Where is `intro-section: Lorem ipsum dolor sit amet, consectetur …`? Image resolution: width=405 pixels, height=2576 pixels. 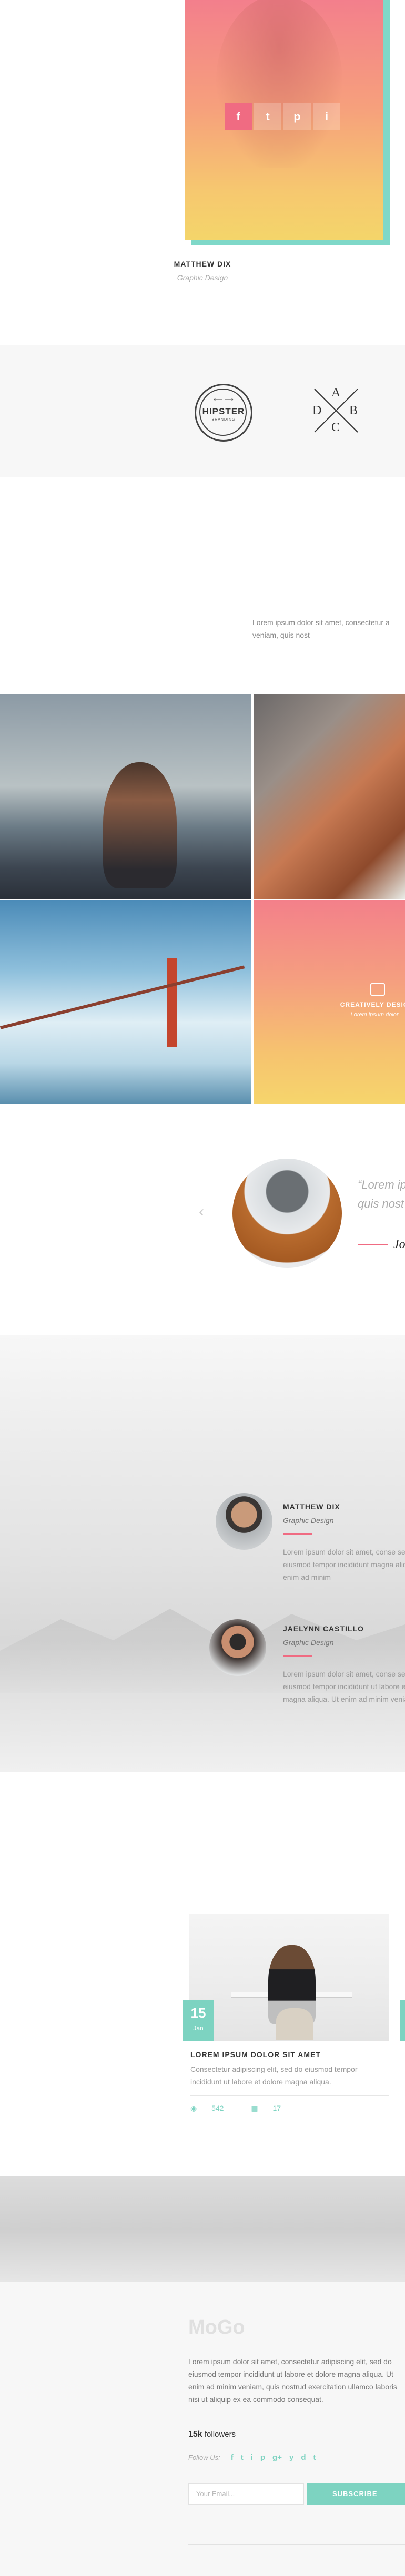 intro-section: Lorem ipsum dolor sit amet, consectetur … is located at coordinates (202, 585).